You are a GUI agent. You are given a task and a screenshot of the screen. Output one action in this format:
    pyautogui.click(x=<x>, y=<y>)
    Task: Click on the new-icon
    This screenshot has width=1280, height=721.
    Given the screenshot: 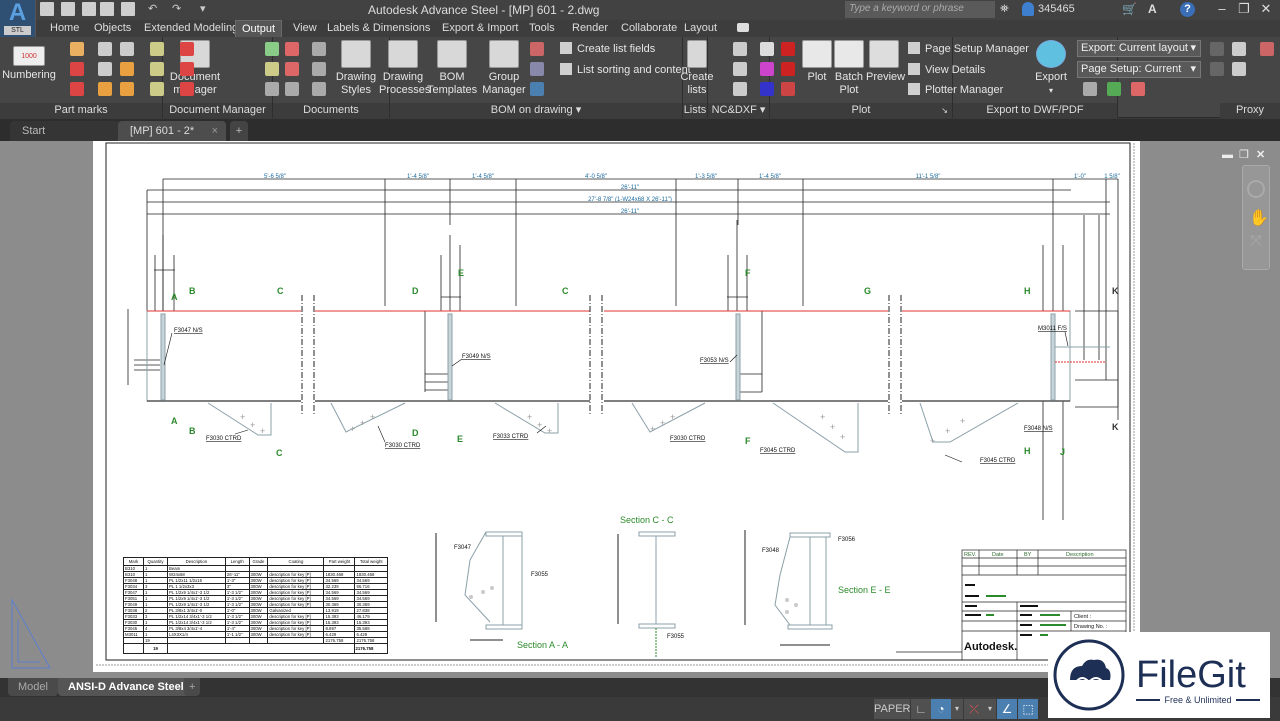 What is the action you would take?
    pyautogui.click(x=47, y=9)
    